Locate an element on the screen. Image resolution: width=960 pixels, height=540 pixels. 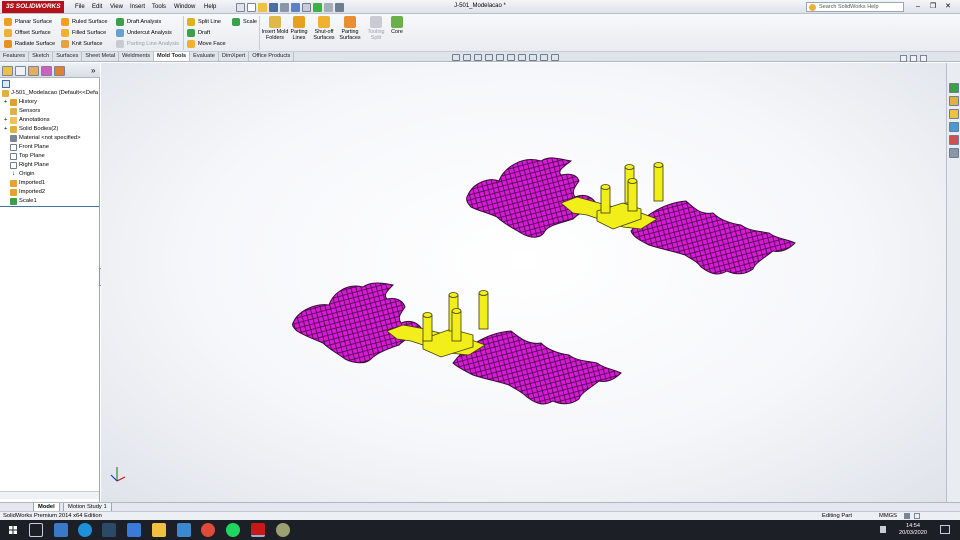
appearances-icon is located at coordinates (954, 140).